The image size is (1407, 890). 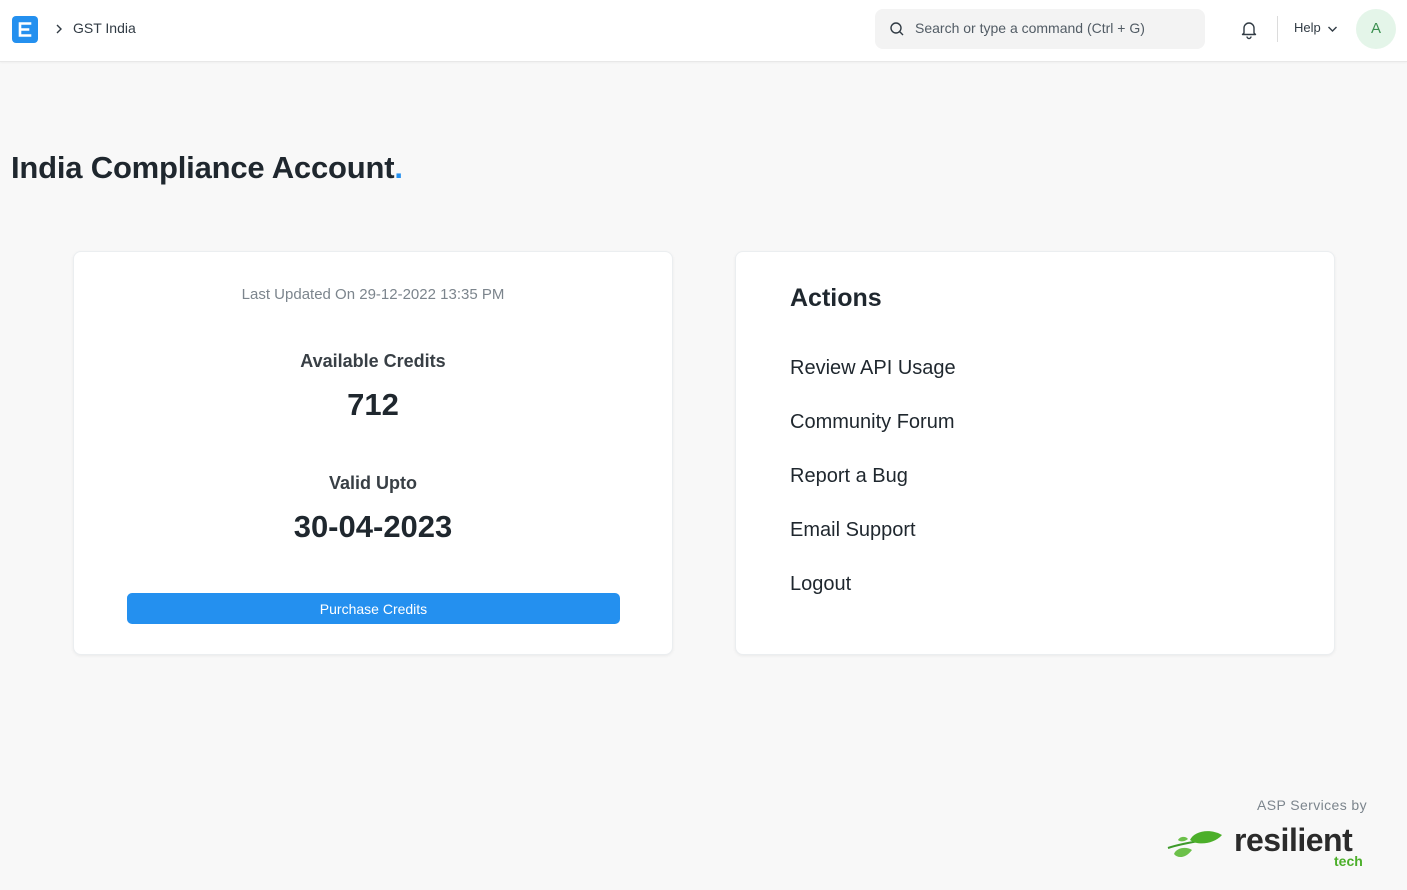 I want to click on actions-title: Actions, so click(x=836, y=298).